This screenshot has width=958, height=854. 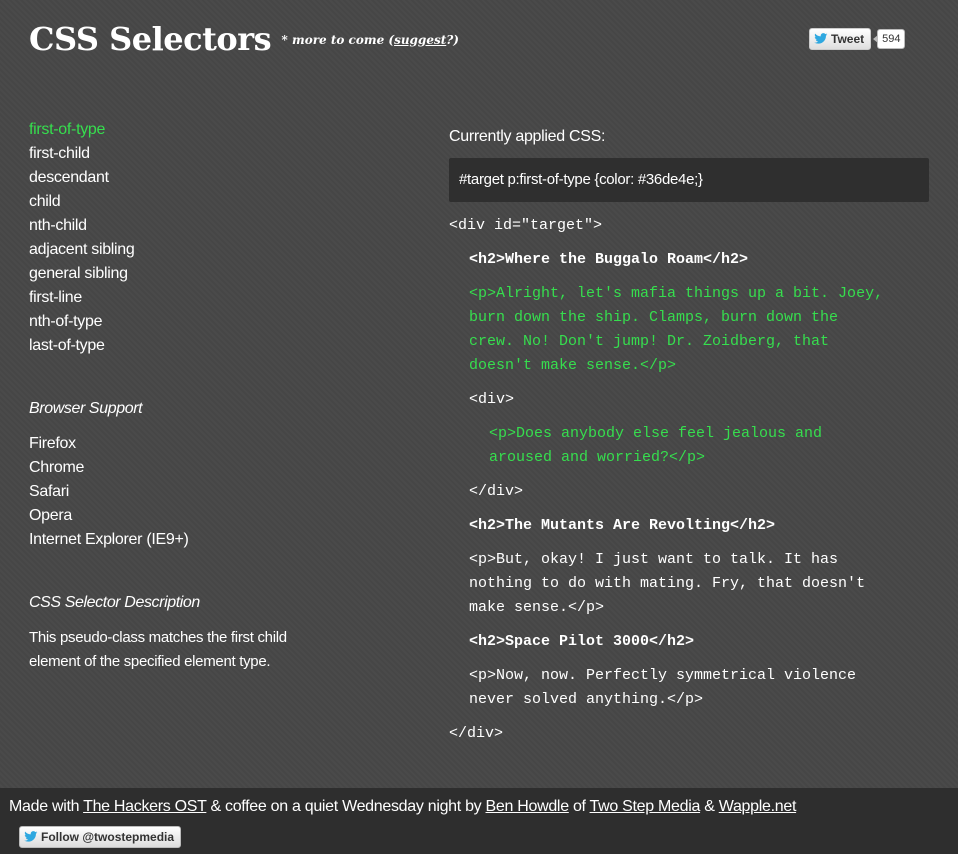 I want to click on selector-item: first-of-type, so click(x=219, y=130).